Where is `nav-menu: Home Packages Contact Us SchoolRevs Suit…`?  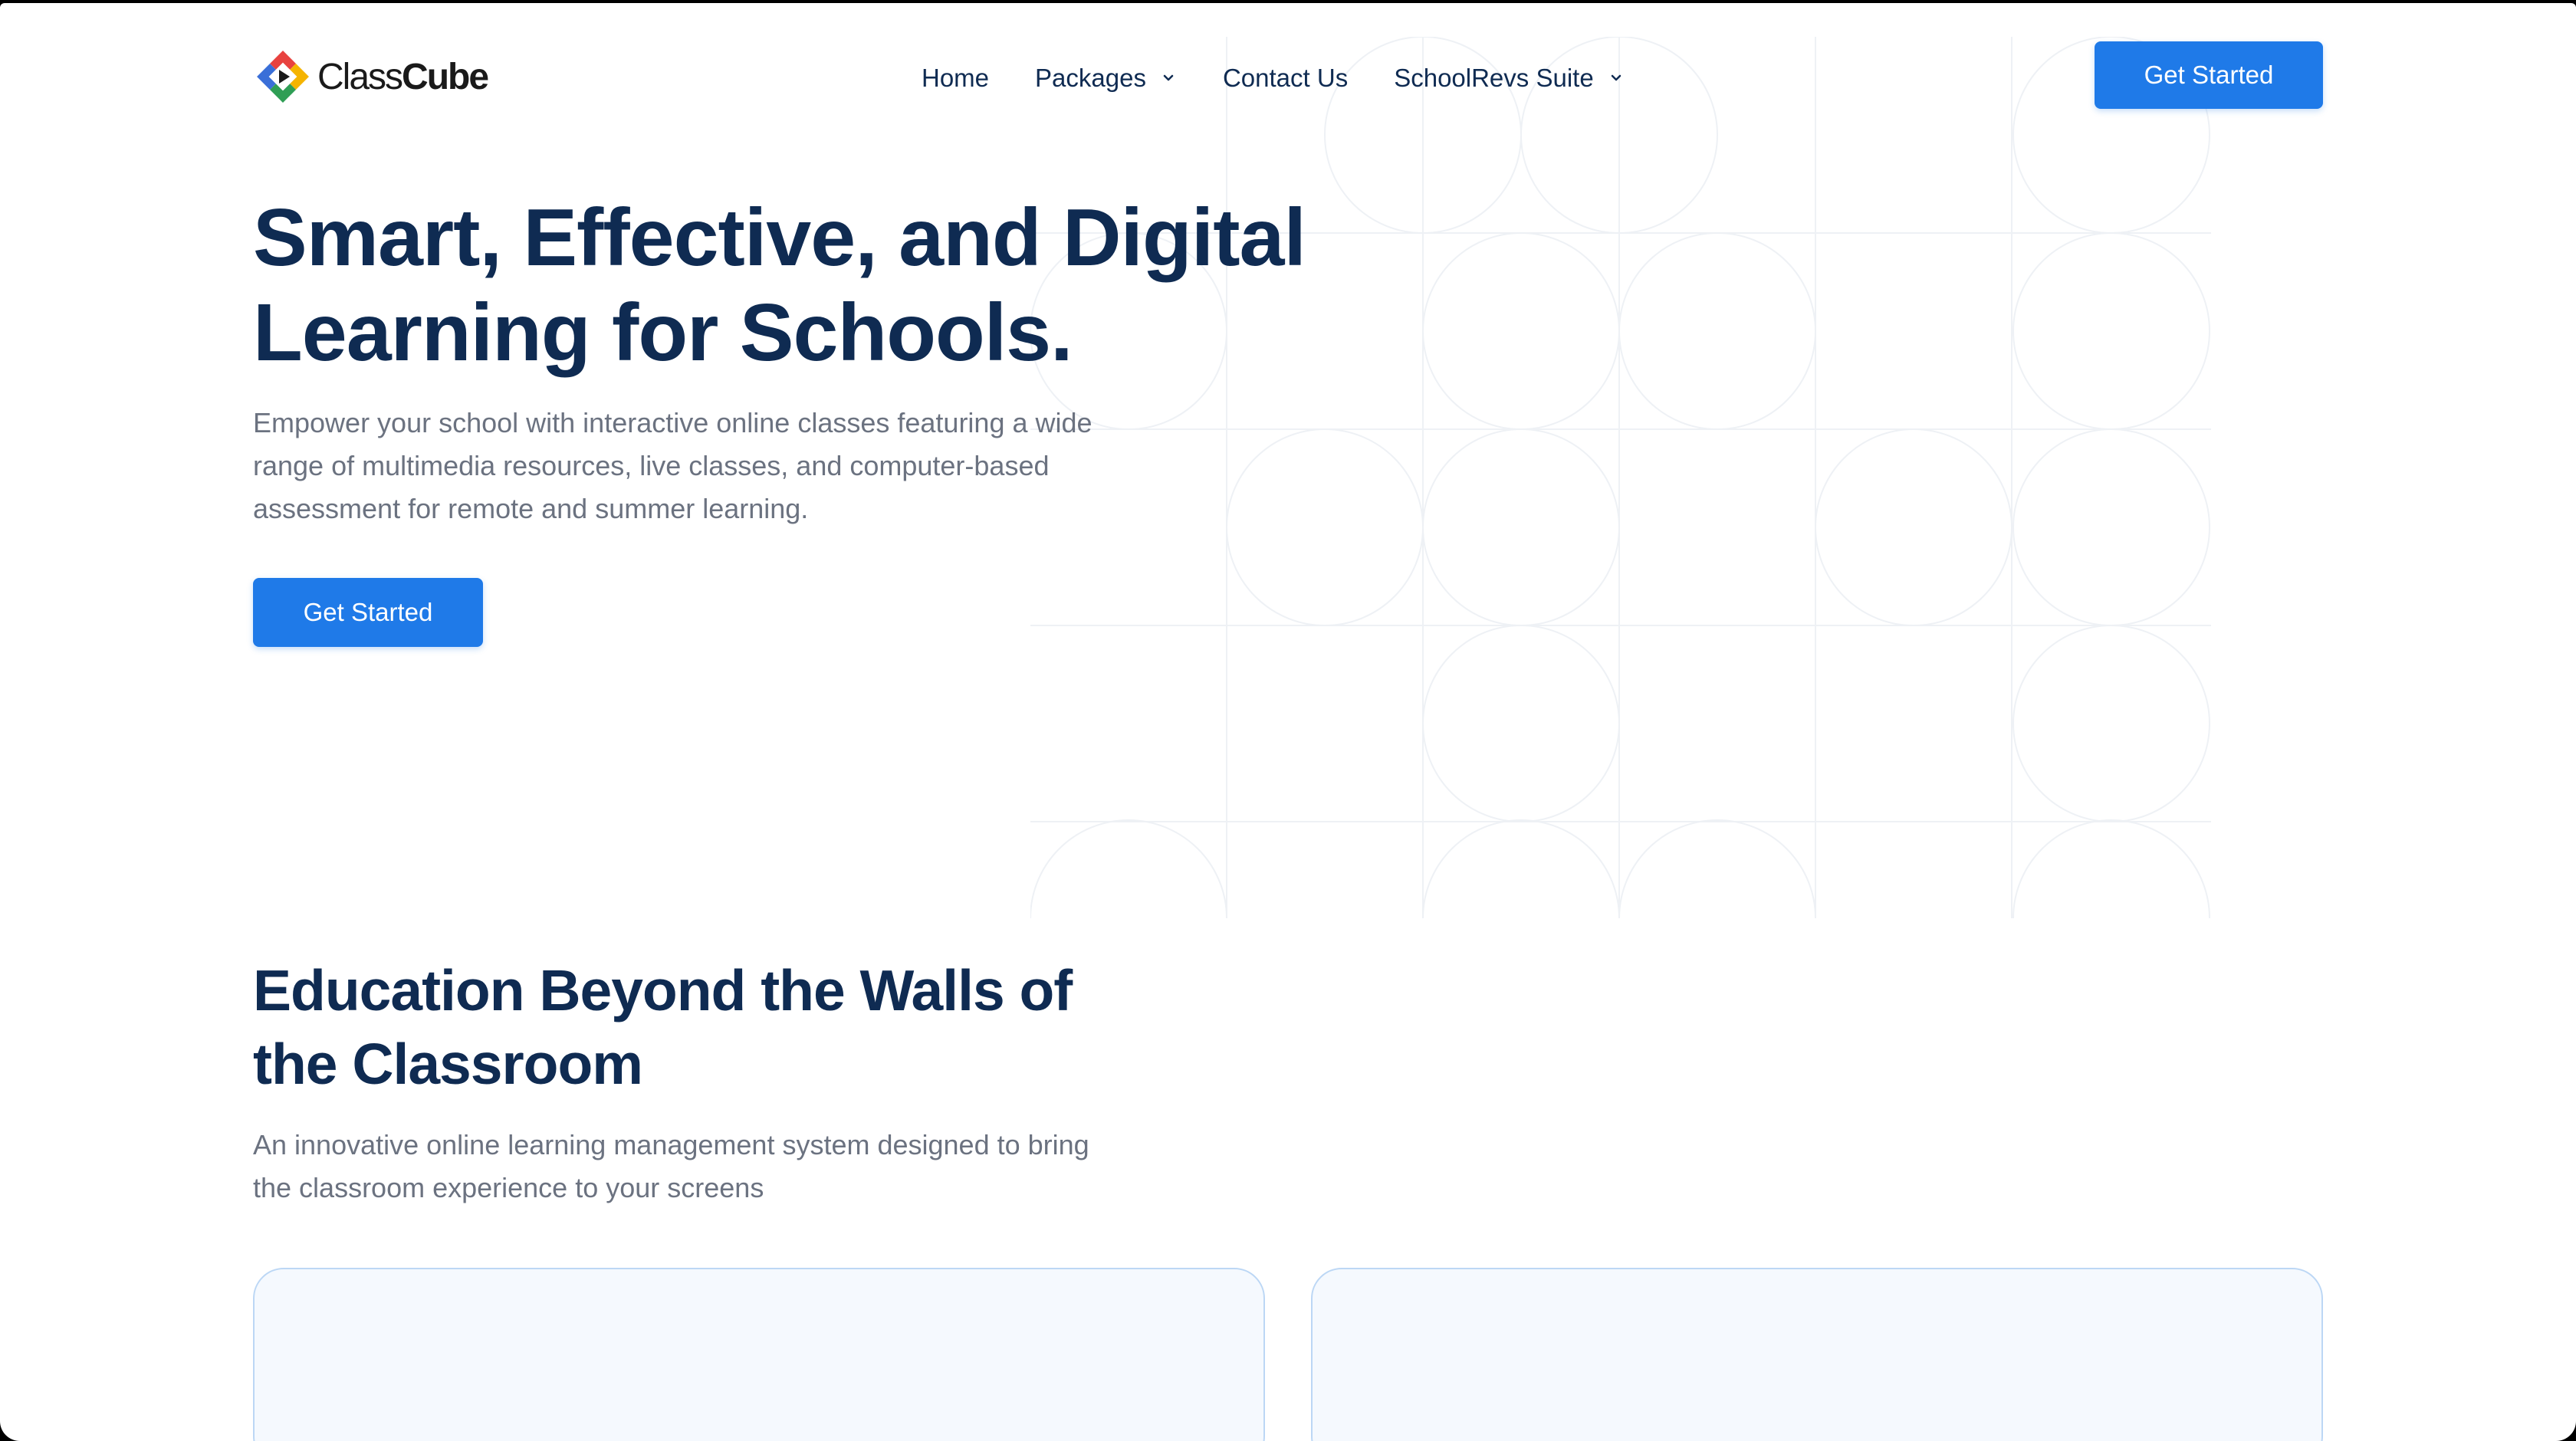 nav-menu: Home Packages Contact Us SchoolRevs Suit… is located at coordinates (1297, 78).